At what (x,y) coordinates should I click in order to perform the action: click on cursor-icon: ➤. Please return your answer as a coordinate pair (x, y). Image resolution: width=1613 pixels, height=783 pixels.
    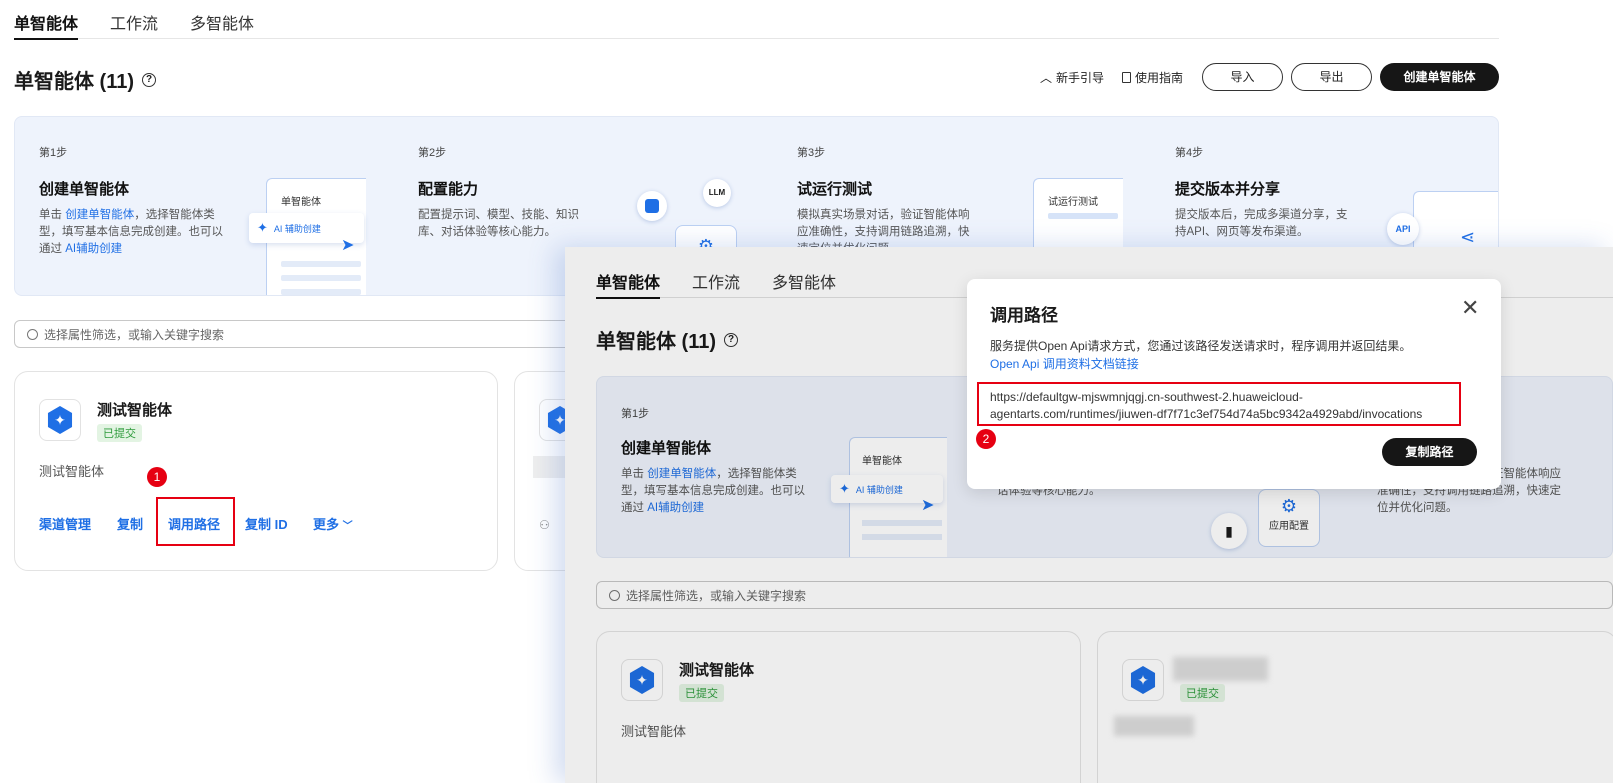
    Looking at the image, I should click on (348, 245).